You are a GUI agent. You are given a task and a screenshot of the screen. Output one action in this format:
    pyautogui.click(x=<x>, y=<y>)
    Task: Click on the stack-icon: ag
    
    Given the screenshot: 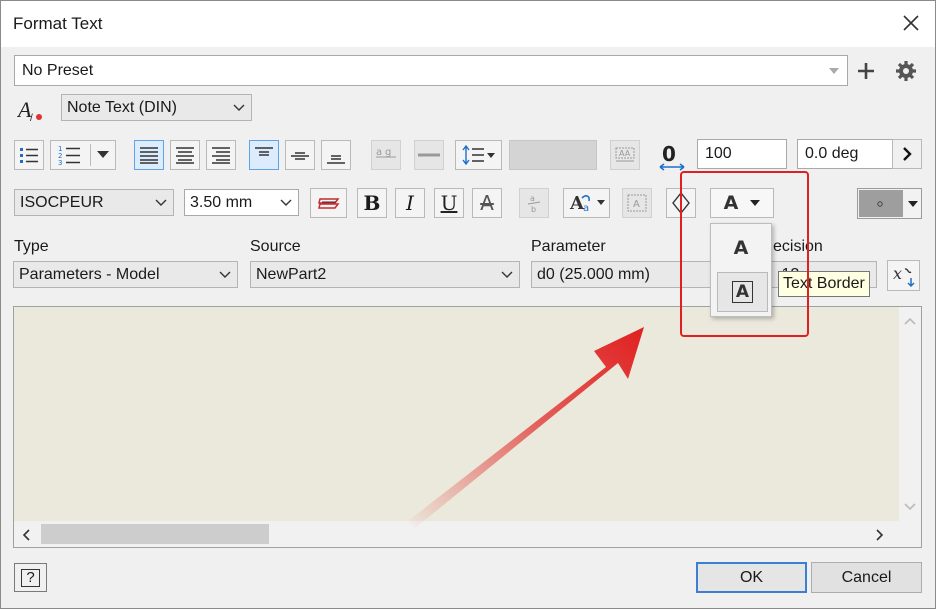 What is the action you would take?
    pyautogui.click(x=386, y=152)
    